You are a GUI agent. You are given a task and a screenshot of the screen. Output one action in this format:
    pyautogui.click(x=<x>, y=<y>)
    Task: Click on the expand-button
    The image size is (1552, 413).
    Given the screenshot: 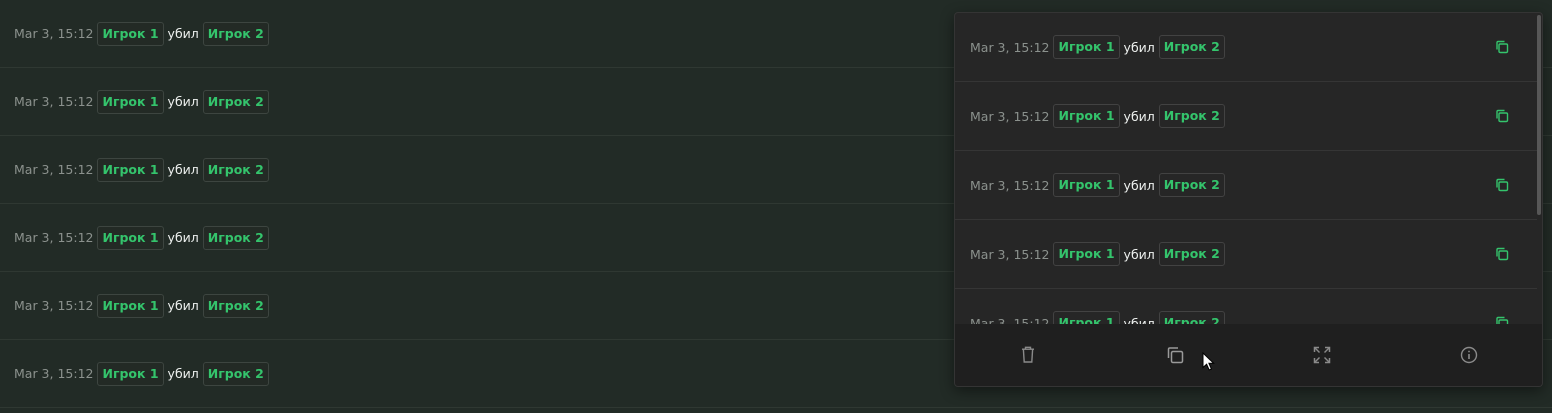 What is the action you would take?
    pyautogui.click(x=1322, y=355)
    